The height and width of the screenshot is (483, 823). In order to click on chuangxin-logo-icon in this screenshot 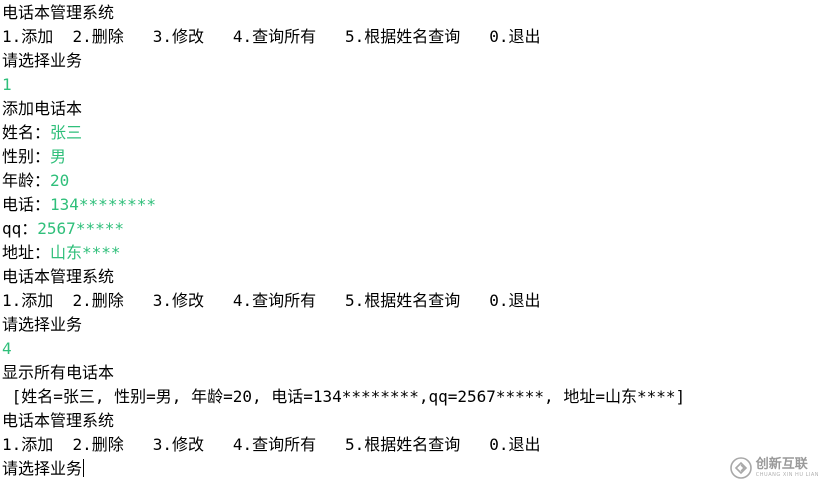, I will do `click(740, 468)`.